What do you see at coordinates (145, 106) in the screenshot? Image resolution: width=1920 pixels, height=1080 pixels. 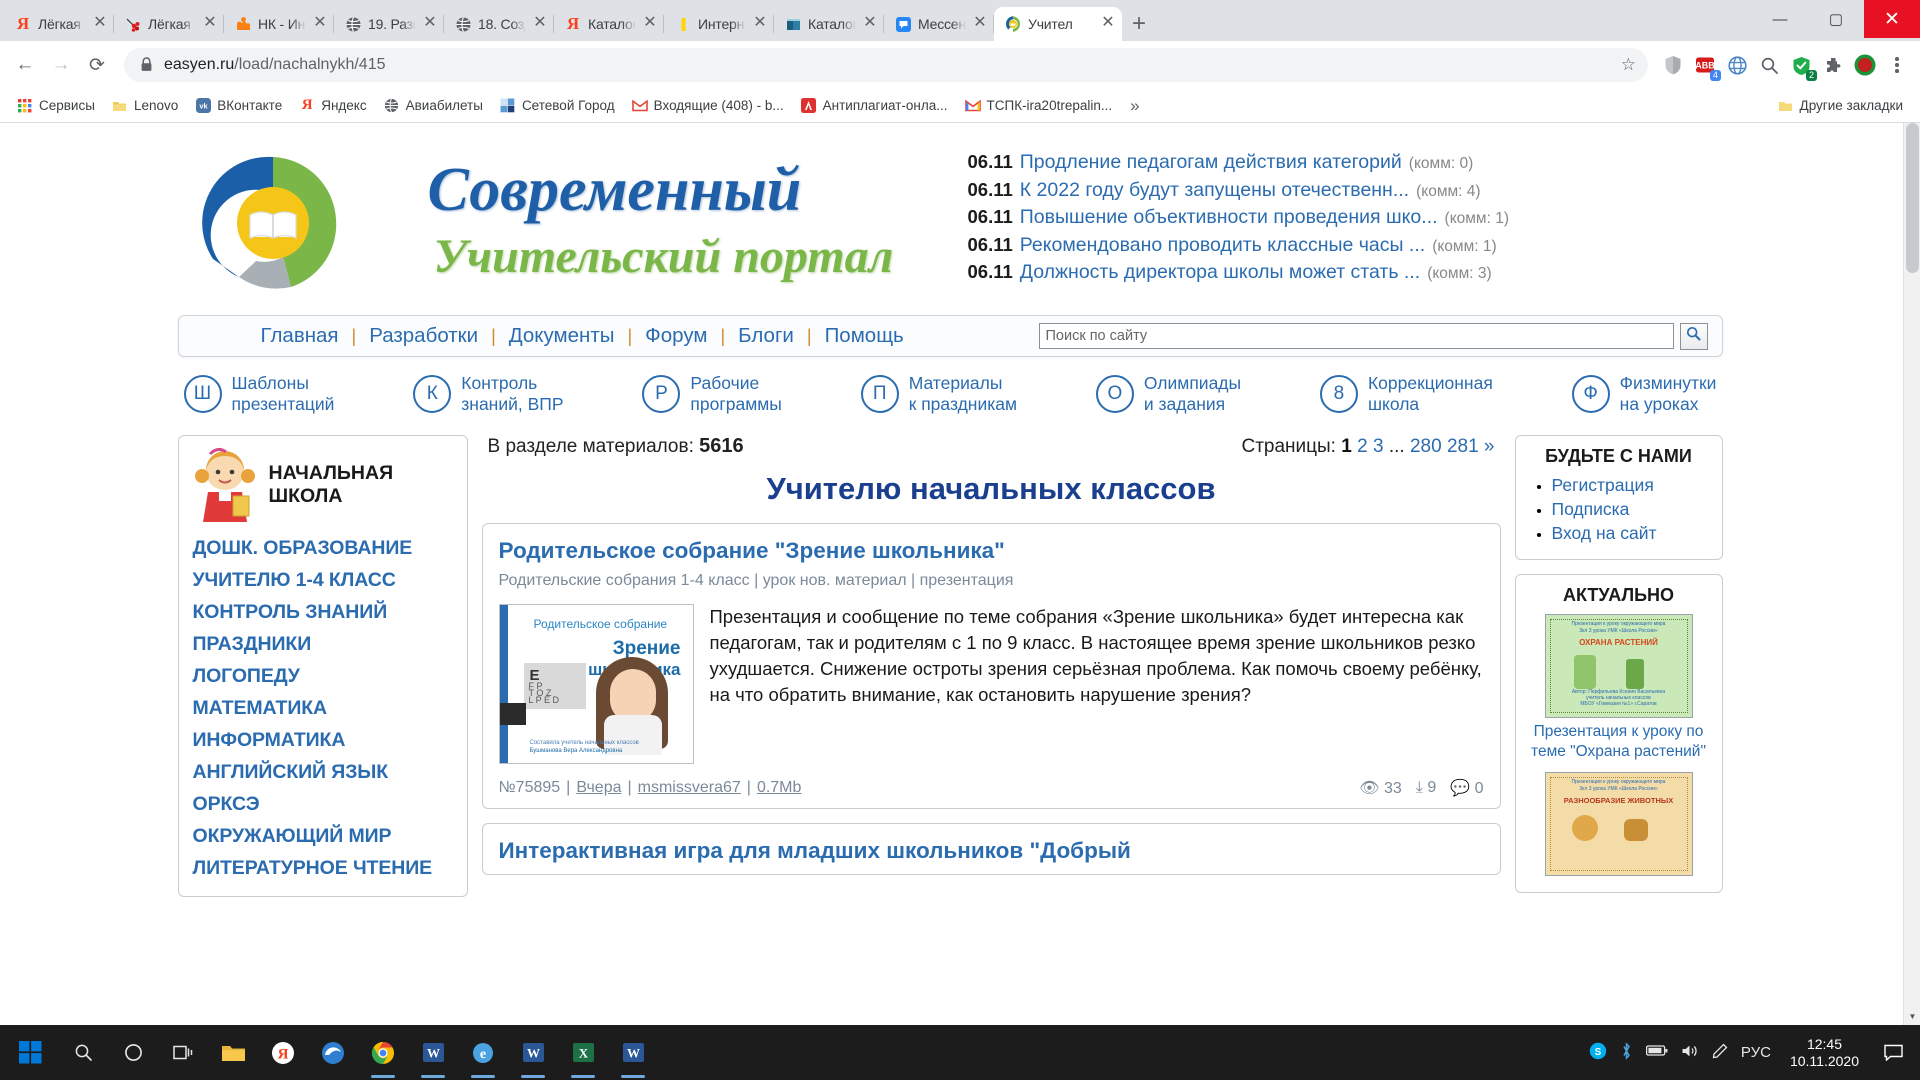 I see `bookmark-item: Lenovo` at bounding box center [145, 106].